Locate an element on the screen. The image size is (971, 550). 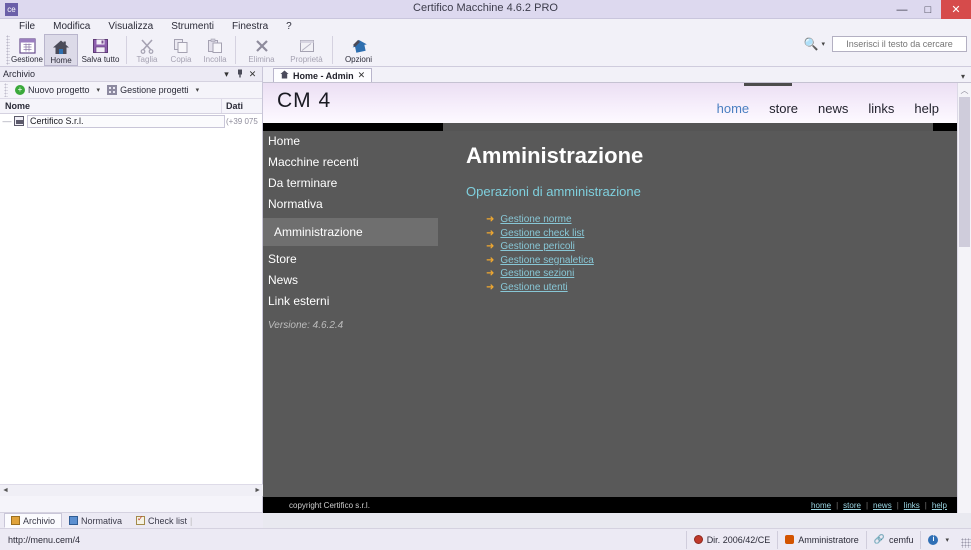
search-area: 🔍 ▾ is located at coordinates (885, 44).